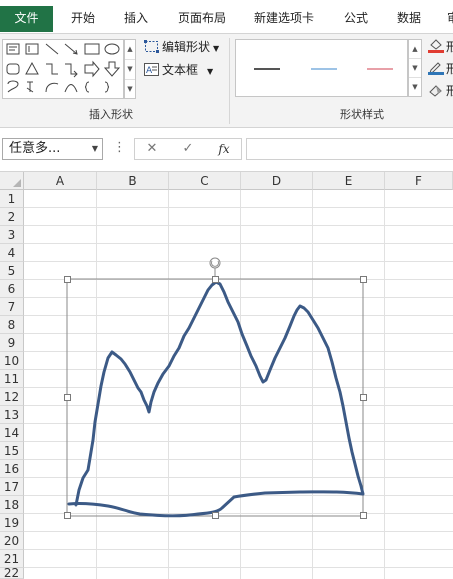 This screenshot has height=579, width=453. Describe the element at coordinates (12, 397) in the screenshot. I see `row-header: 12` at that location.